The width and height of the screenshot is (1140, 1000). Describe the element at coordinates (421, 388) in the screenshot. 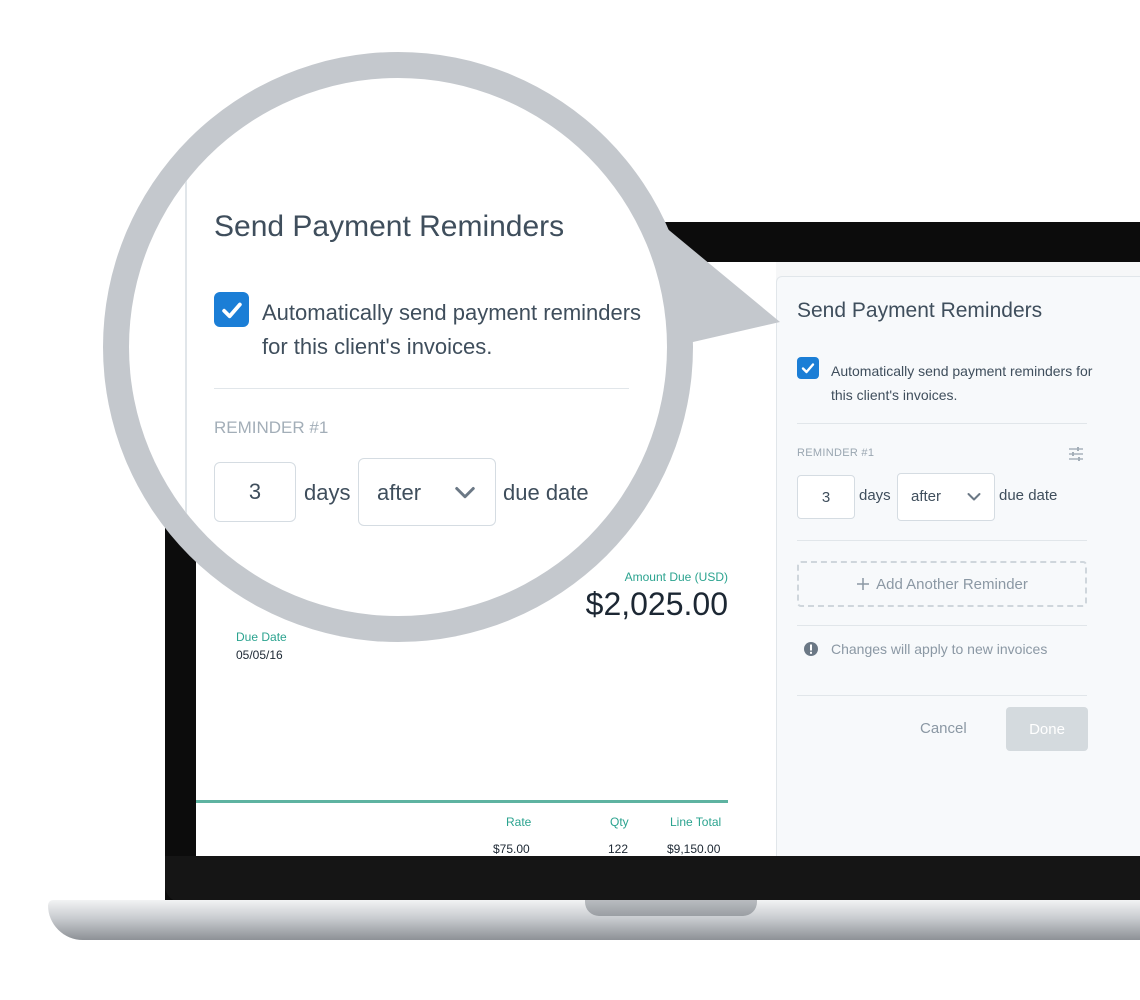

I see `divider` at that location.